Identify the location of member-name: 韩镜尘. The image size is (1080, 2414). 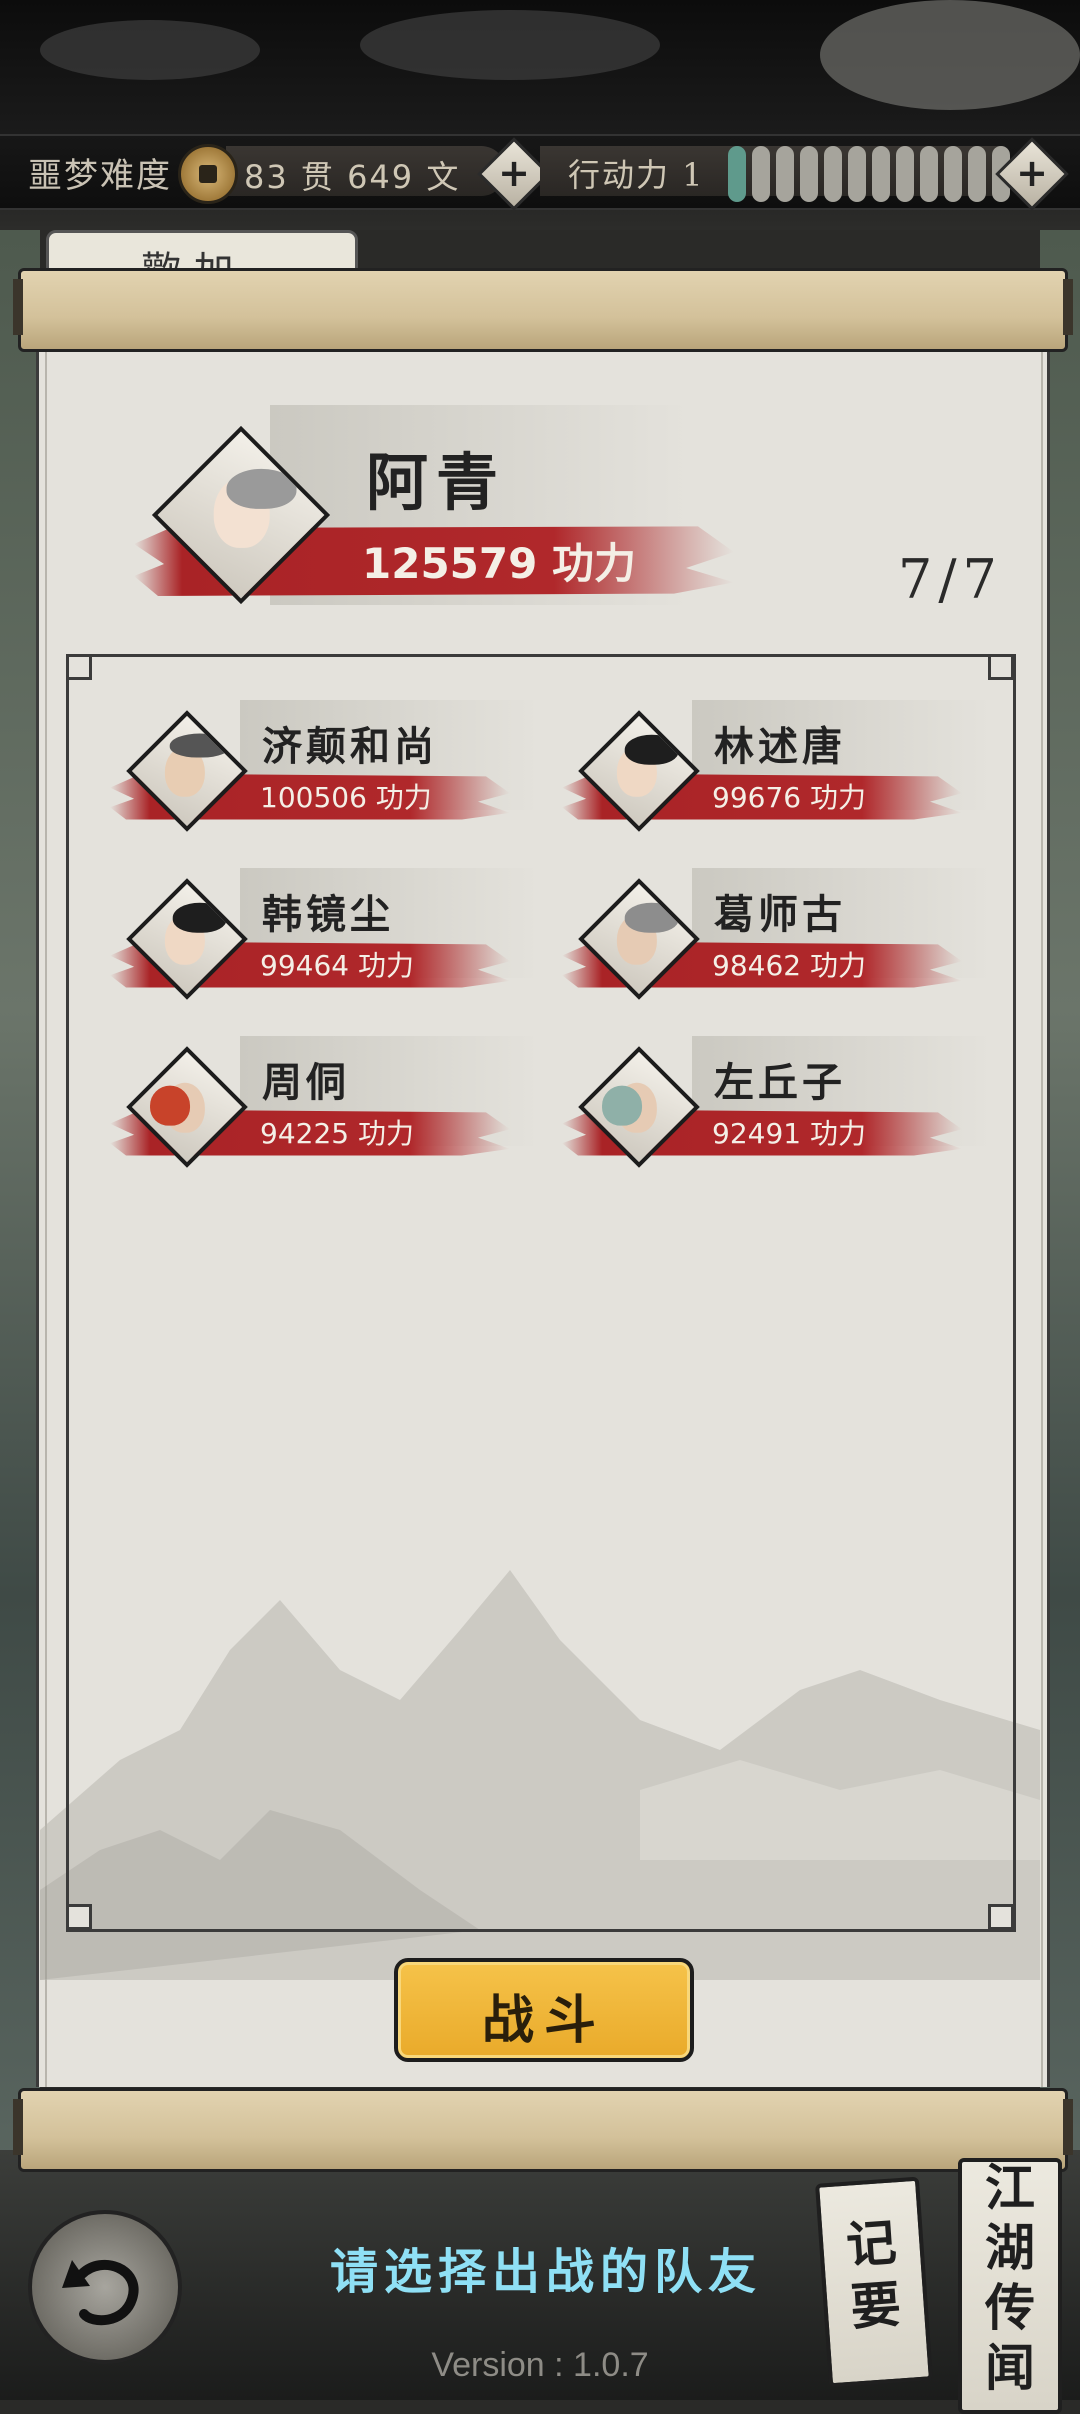
(328, 914).